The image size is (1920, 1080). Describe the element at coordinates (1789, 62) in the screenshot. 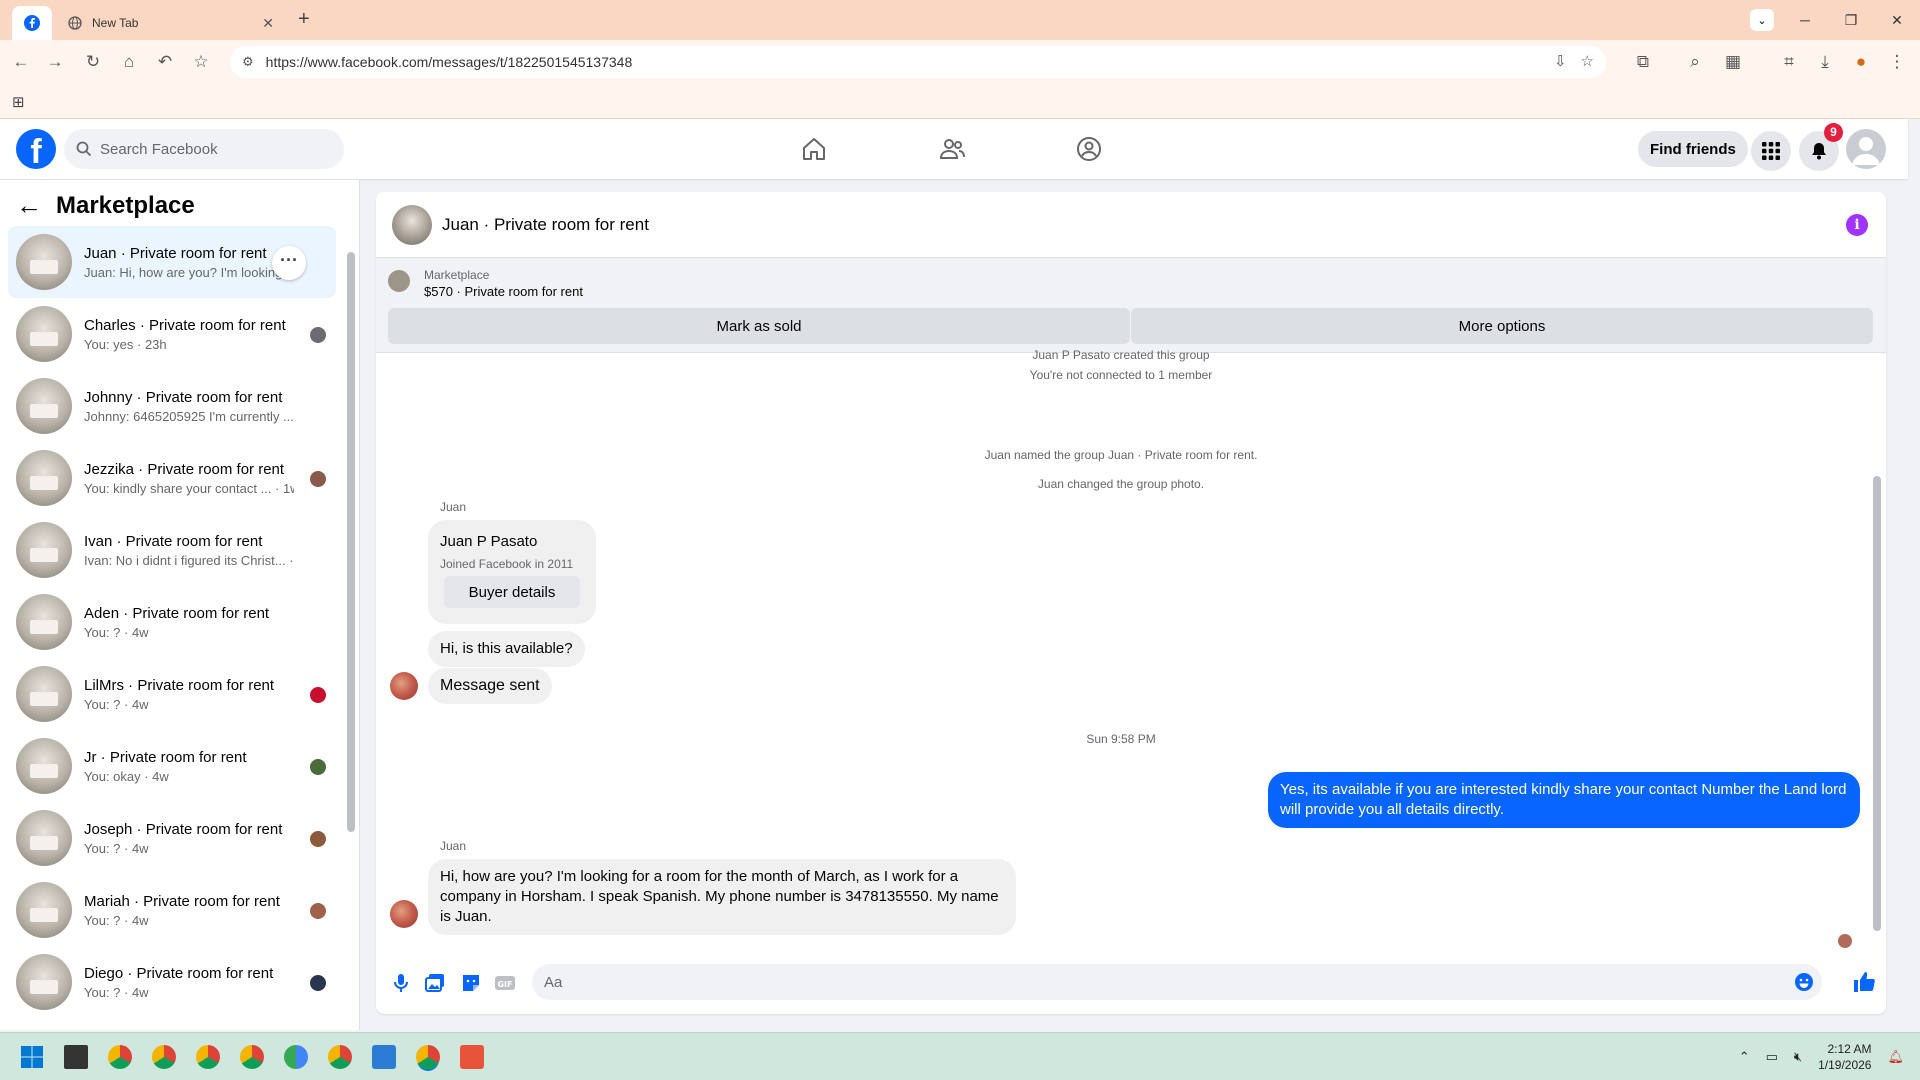

I see `crop-icon: ⌗` at that location.